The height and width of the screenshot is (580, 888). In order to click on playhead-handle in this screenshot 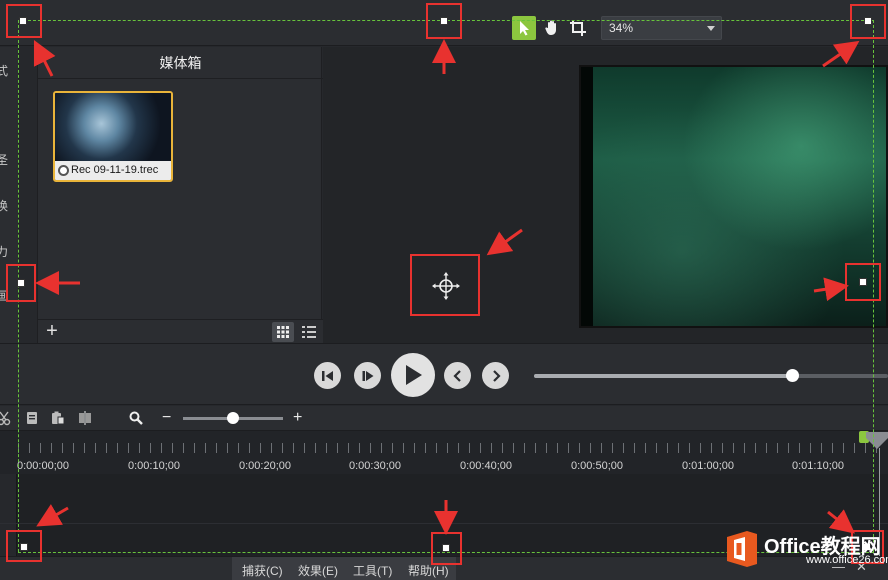, I will do `click(877, 441)`.